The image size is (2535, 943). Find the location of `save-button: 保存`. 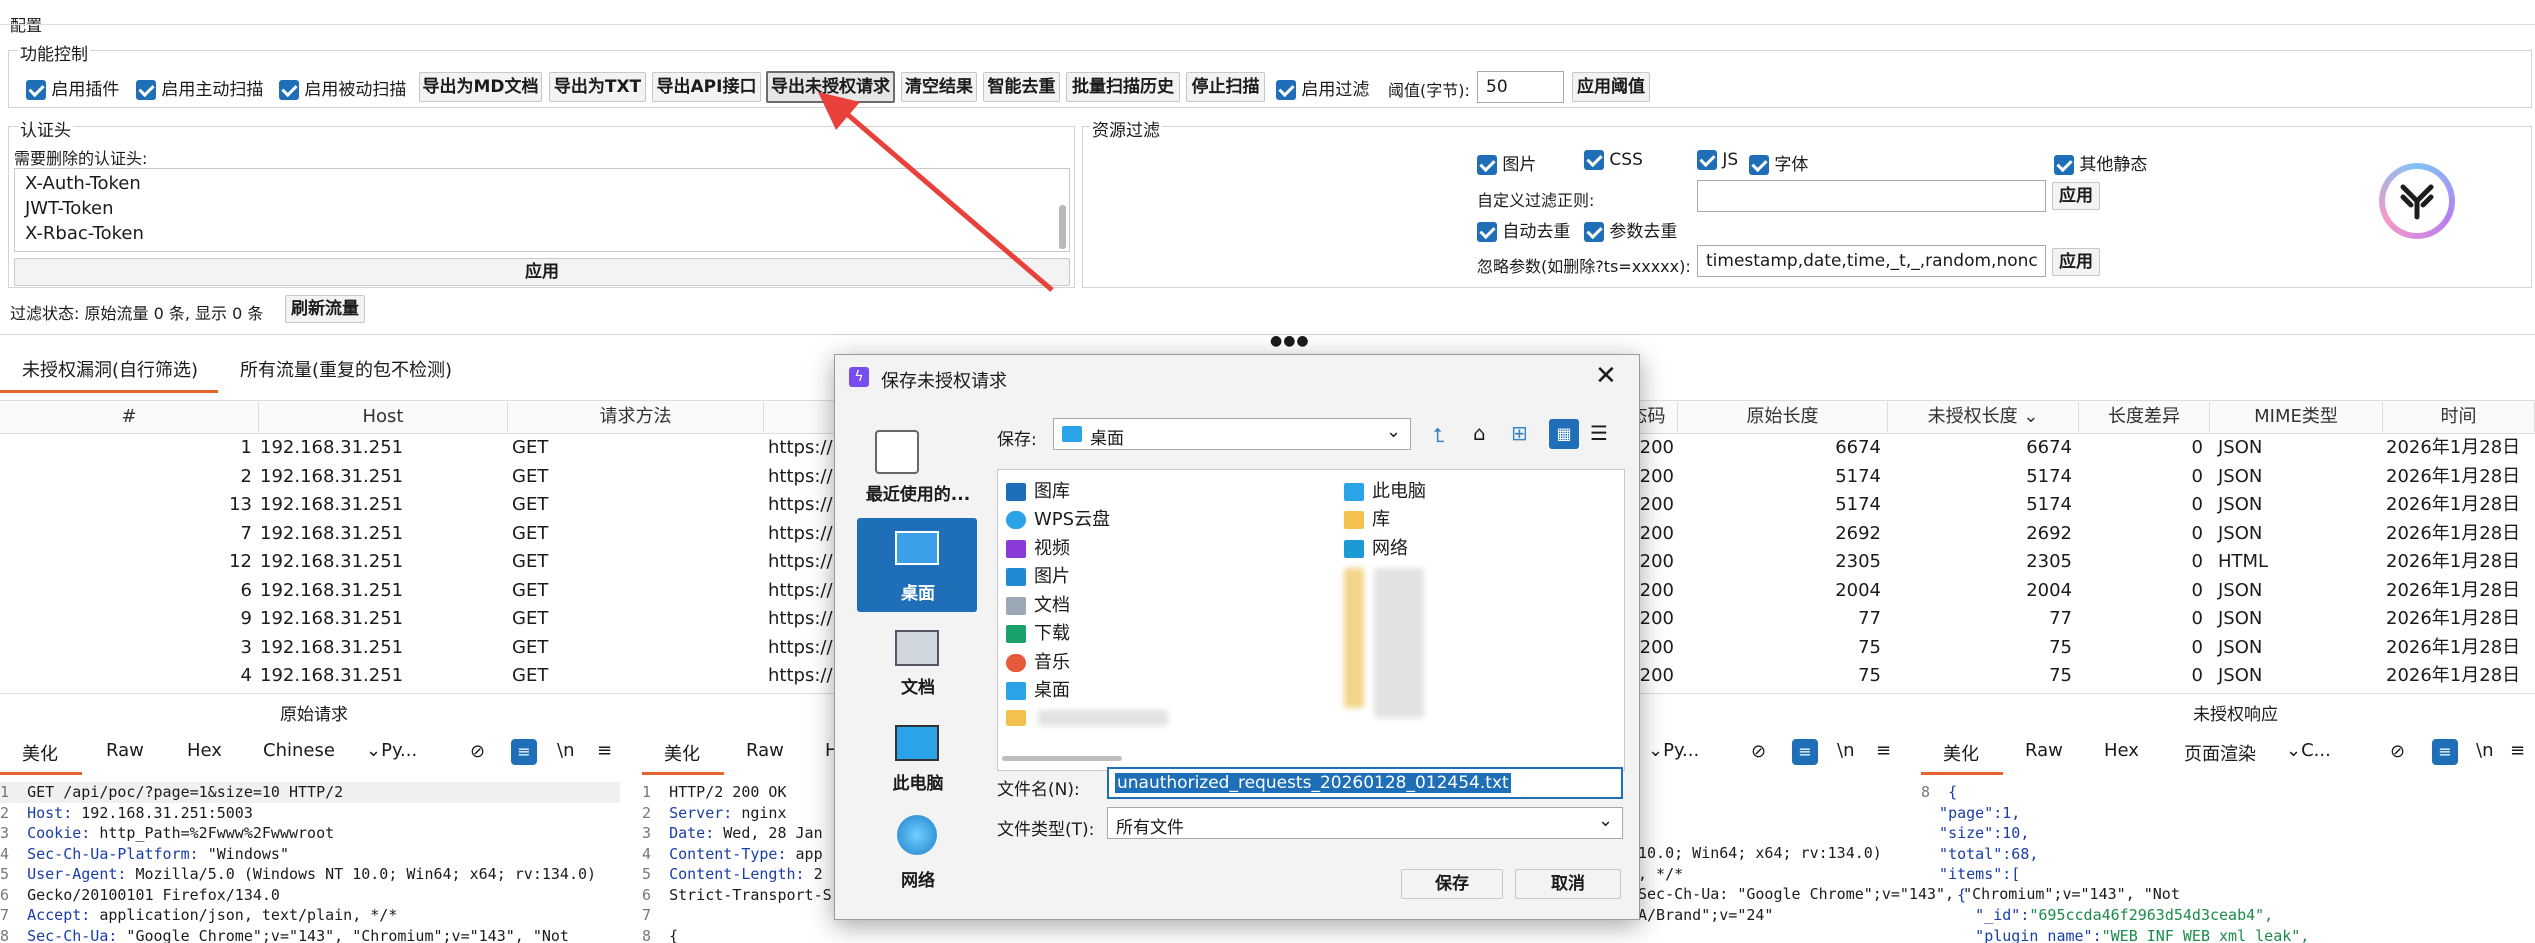

save-button: 保存 is located at coordinates (1452, 884).